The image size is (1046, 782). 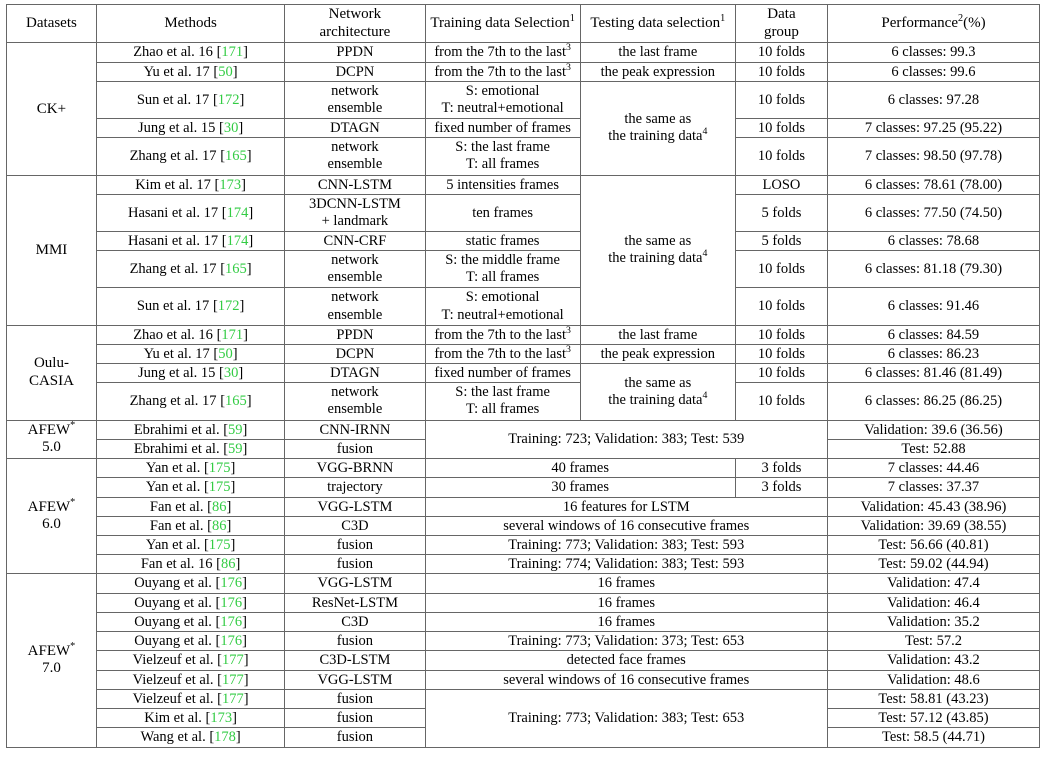 I want to click on training-selection-line1: S: the last frame, so click(x=502, y=392).